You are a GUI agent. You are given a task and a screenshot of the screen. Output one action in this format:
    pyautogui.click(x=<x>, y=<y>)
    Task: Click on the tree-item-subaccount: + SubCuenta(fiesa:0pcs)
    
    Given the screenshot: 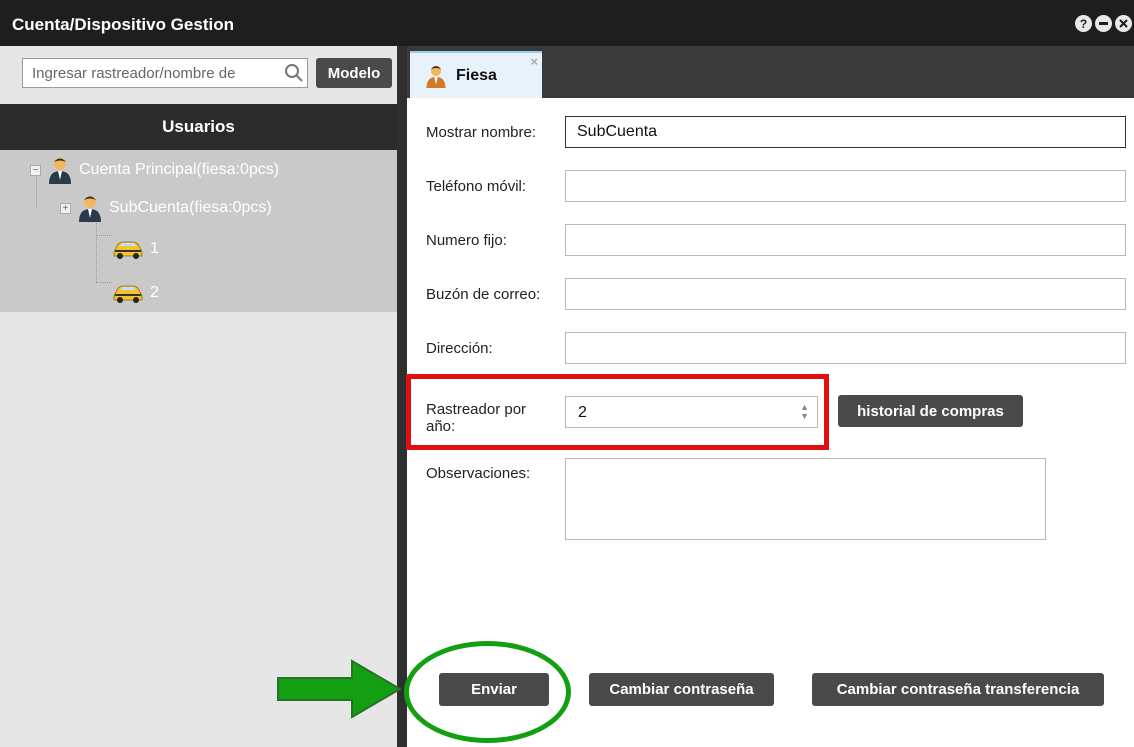 What is the action you would take?
    pyautogui.click(x=166, y=208)
    